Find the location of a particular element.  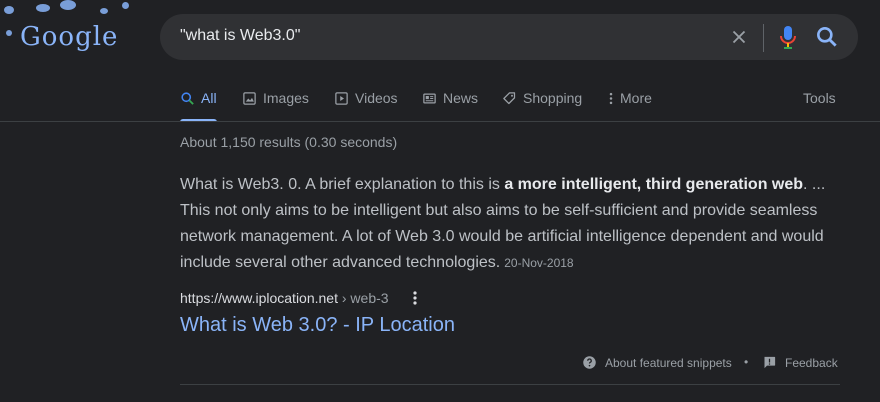

help-icon is located at coordinates (589, 362).